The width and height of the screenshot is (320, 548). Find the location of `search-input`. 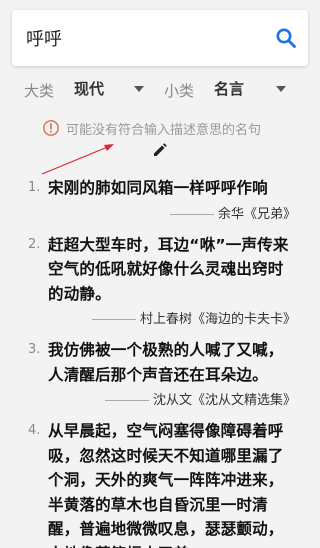

search-input is located at coordinates (146, 38).